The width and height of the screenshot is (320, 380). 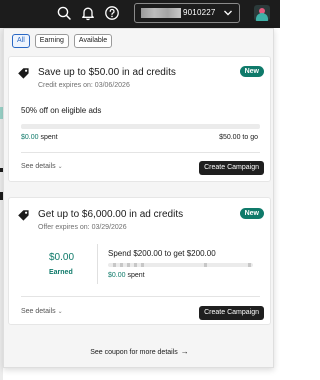 What do you see at coordinates (97, 264) in the screenshot?
I see `vertical-divider` at bounding box center [97, 264].